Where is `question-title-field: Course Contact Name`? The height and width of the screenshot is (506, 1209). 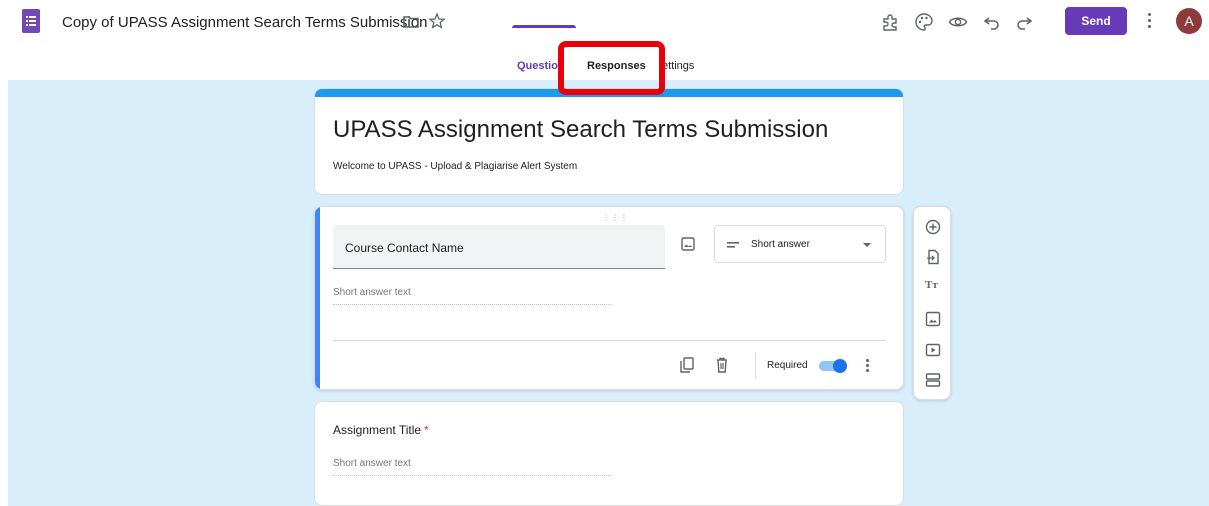 question-title-field: Course Contact Name is located at coordinates (499, 247).